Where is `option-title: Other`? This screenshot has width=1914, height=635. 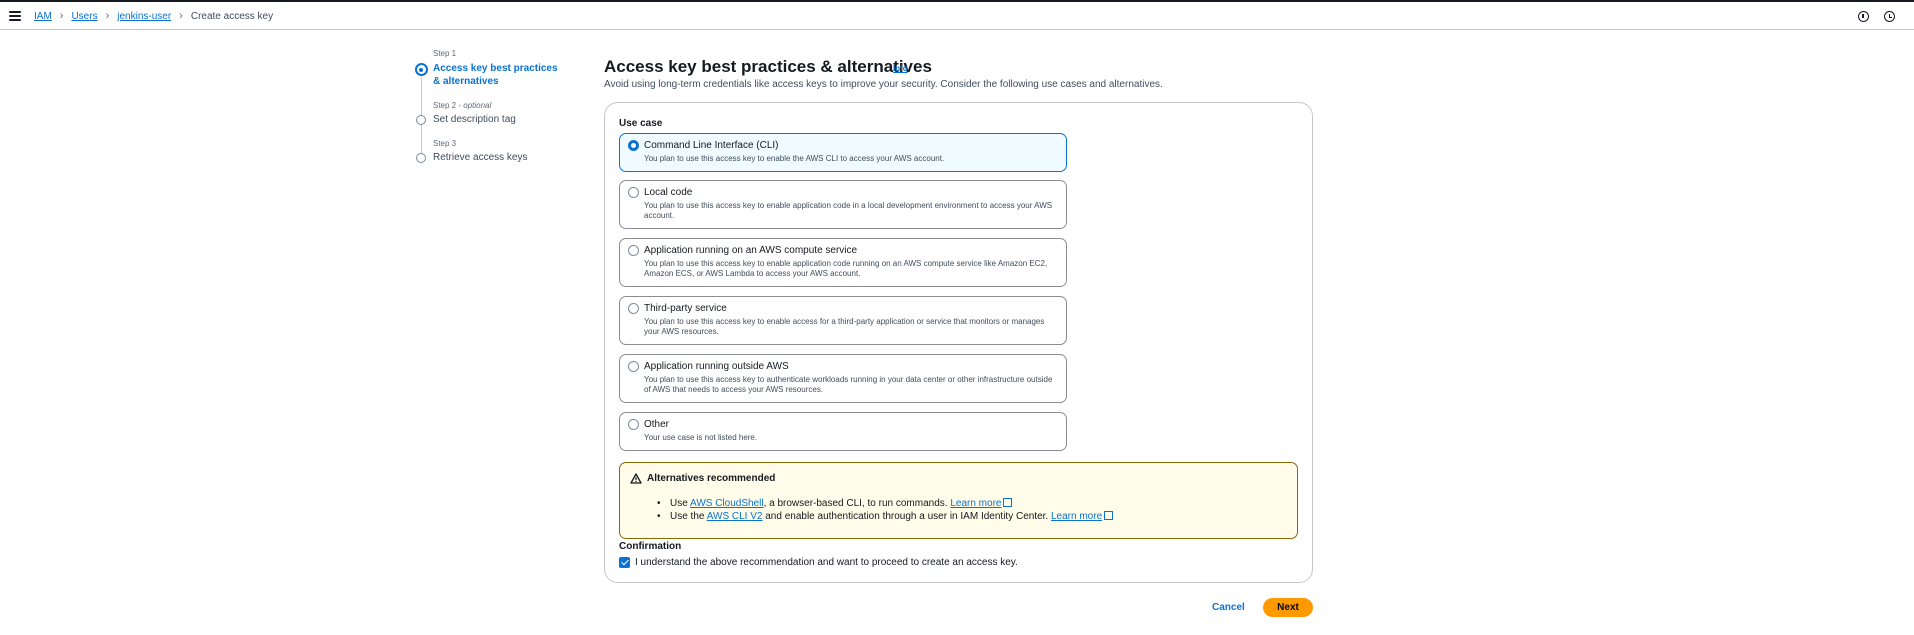 option-title: Other is located at coordinates (657, 424).